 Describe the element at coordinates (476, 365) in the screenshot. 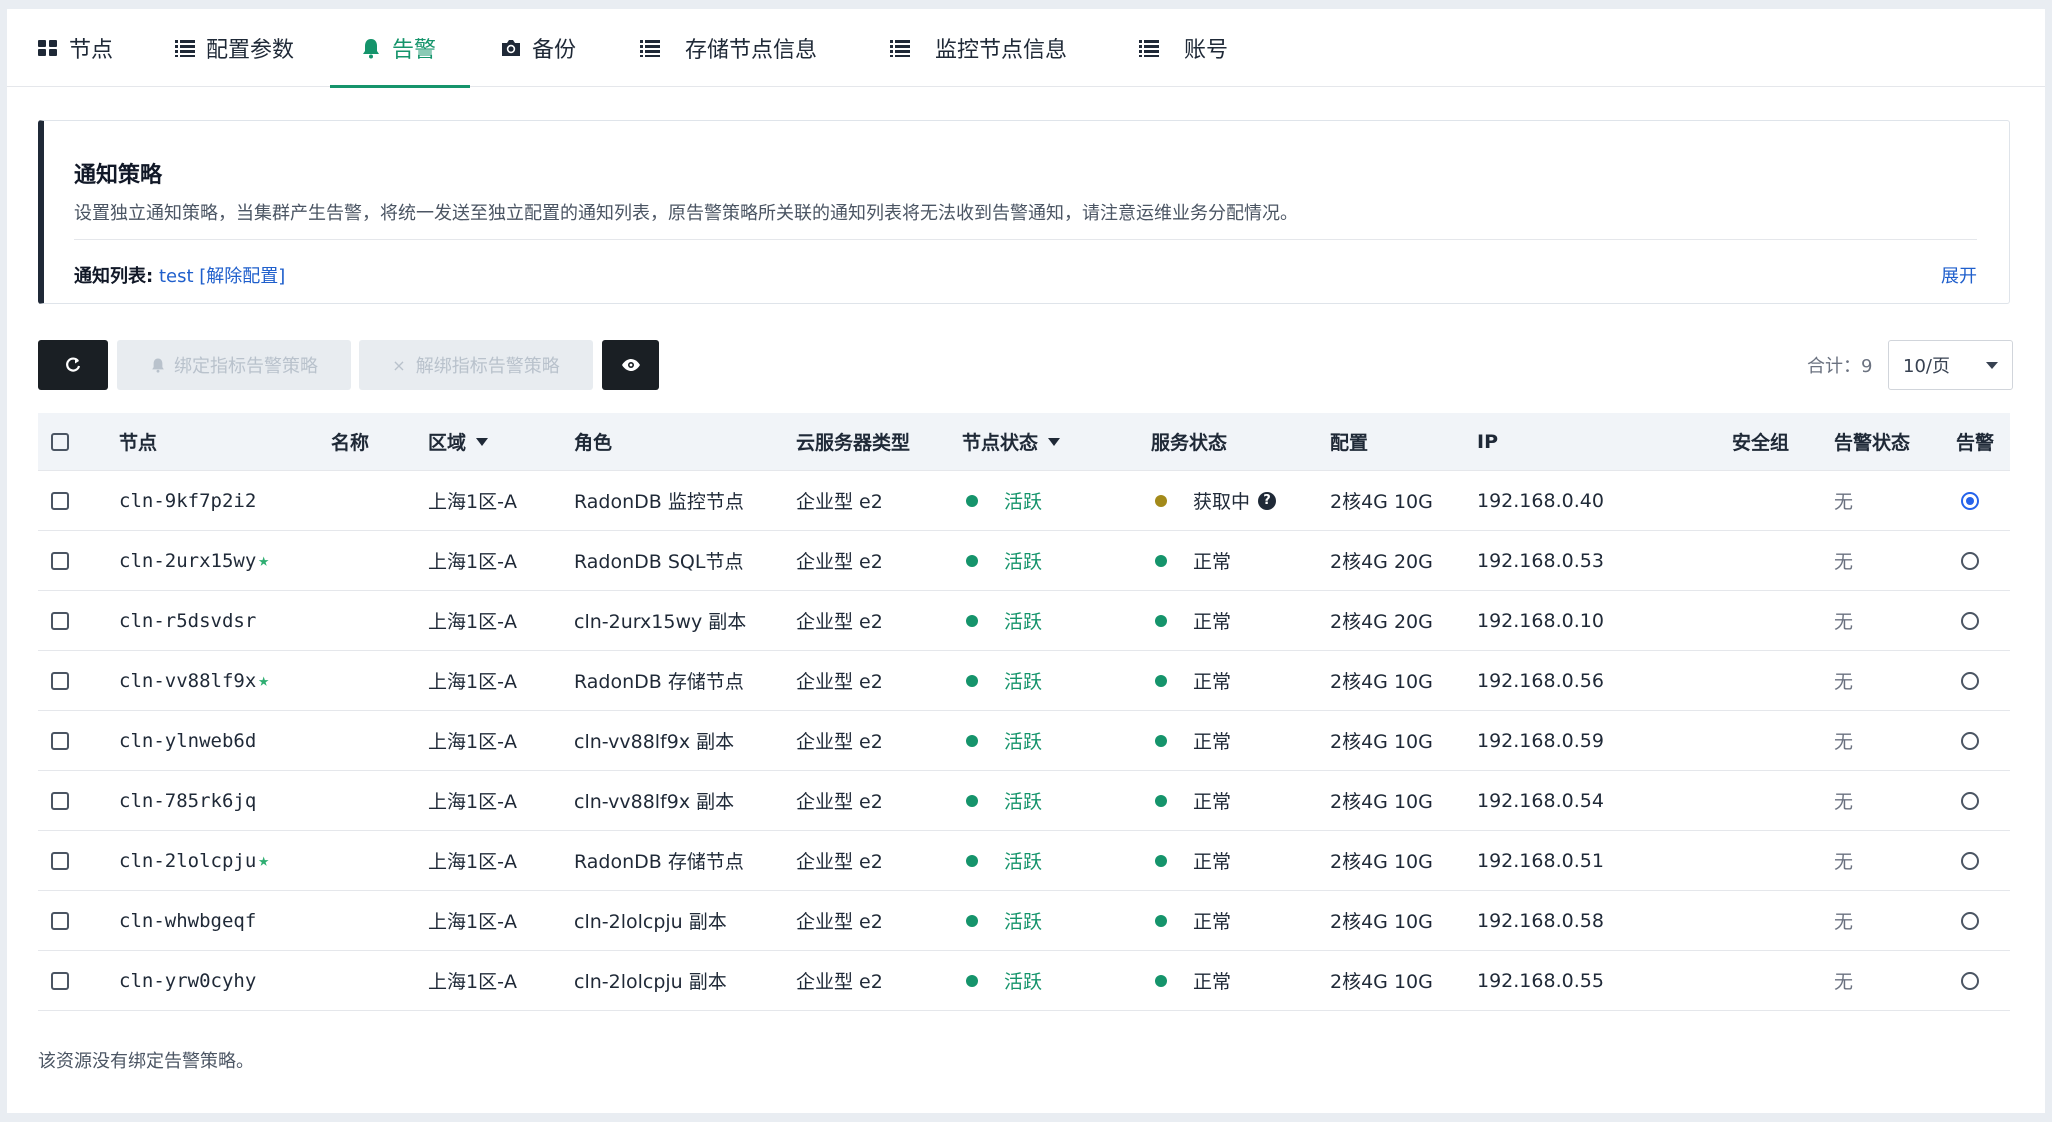

I see `unbind-alarm-policy-button: × 解绑指标告警策略` at that location.